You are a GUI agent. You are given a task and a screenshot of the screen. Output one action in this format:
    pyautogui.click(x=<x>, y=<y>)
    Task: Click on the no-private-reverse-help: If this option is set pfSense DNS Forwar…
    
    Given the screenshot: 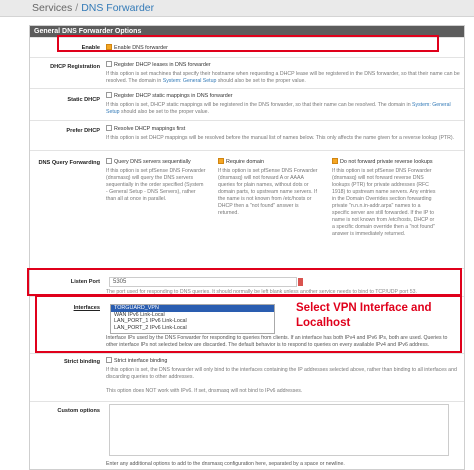 What is the action you would take?
    pyautogui.click(x=384, y=202)
    